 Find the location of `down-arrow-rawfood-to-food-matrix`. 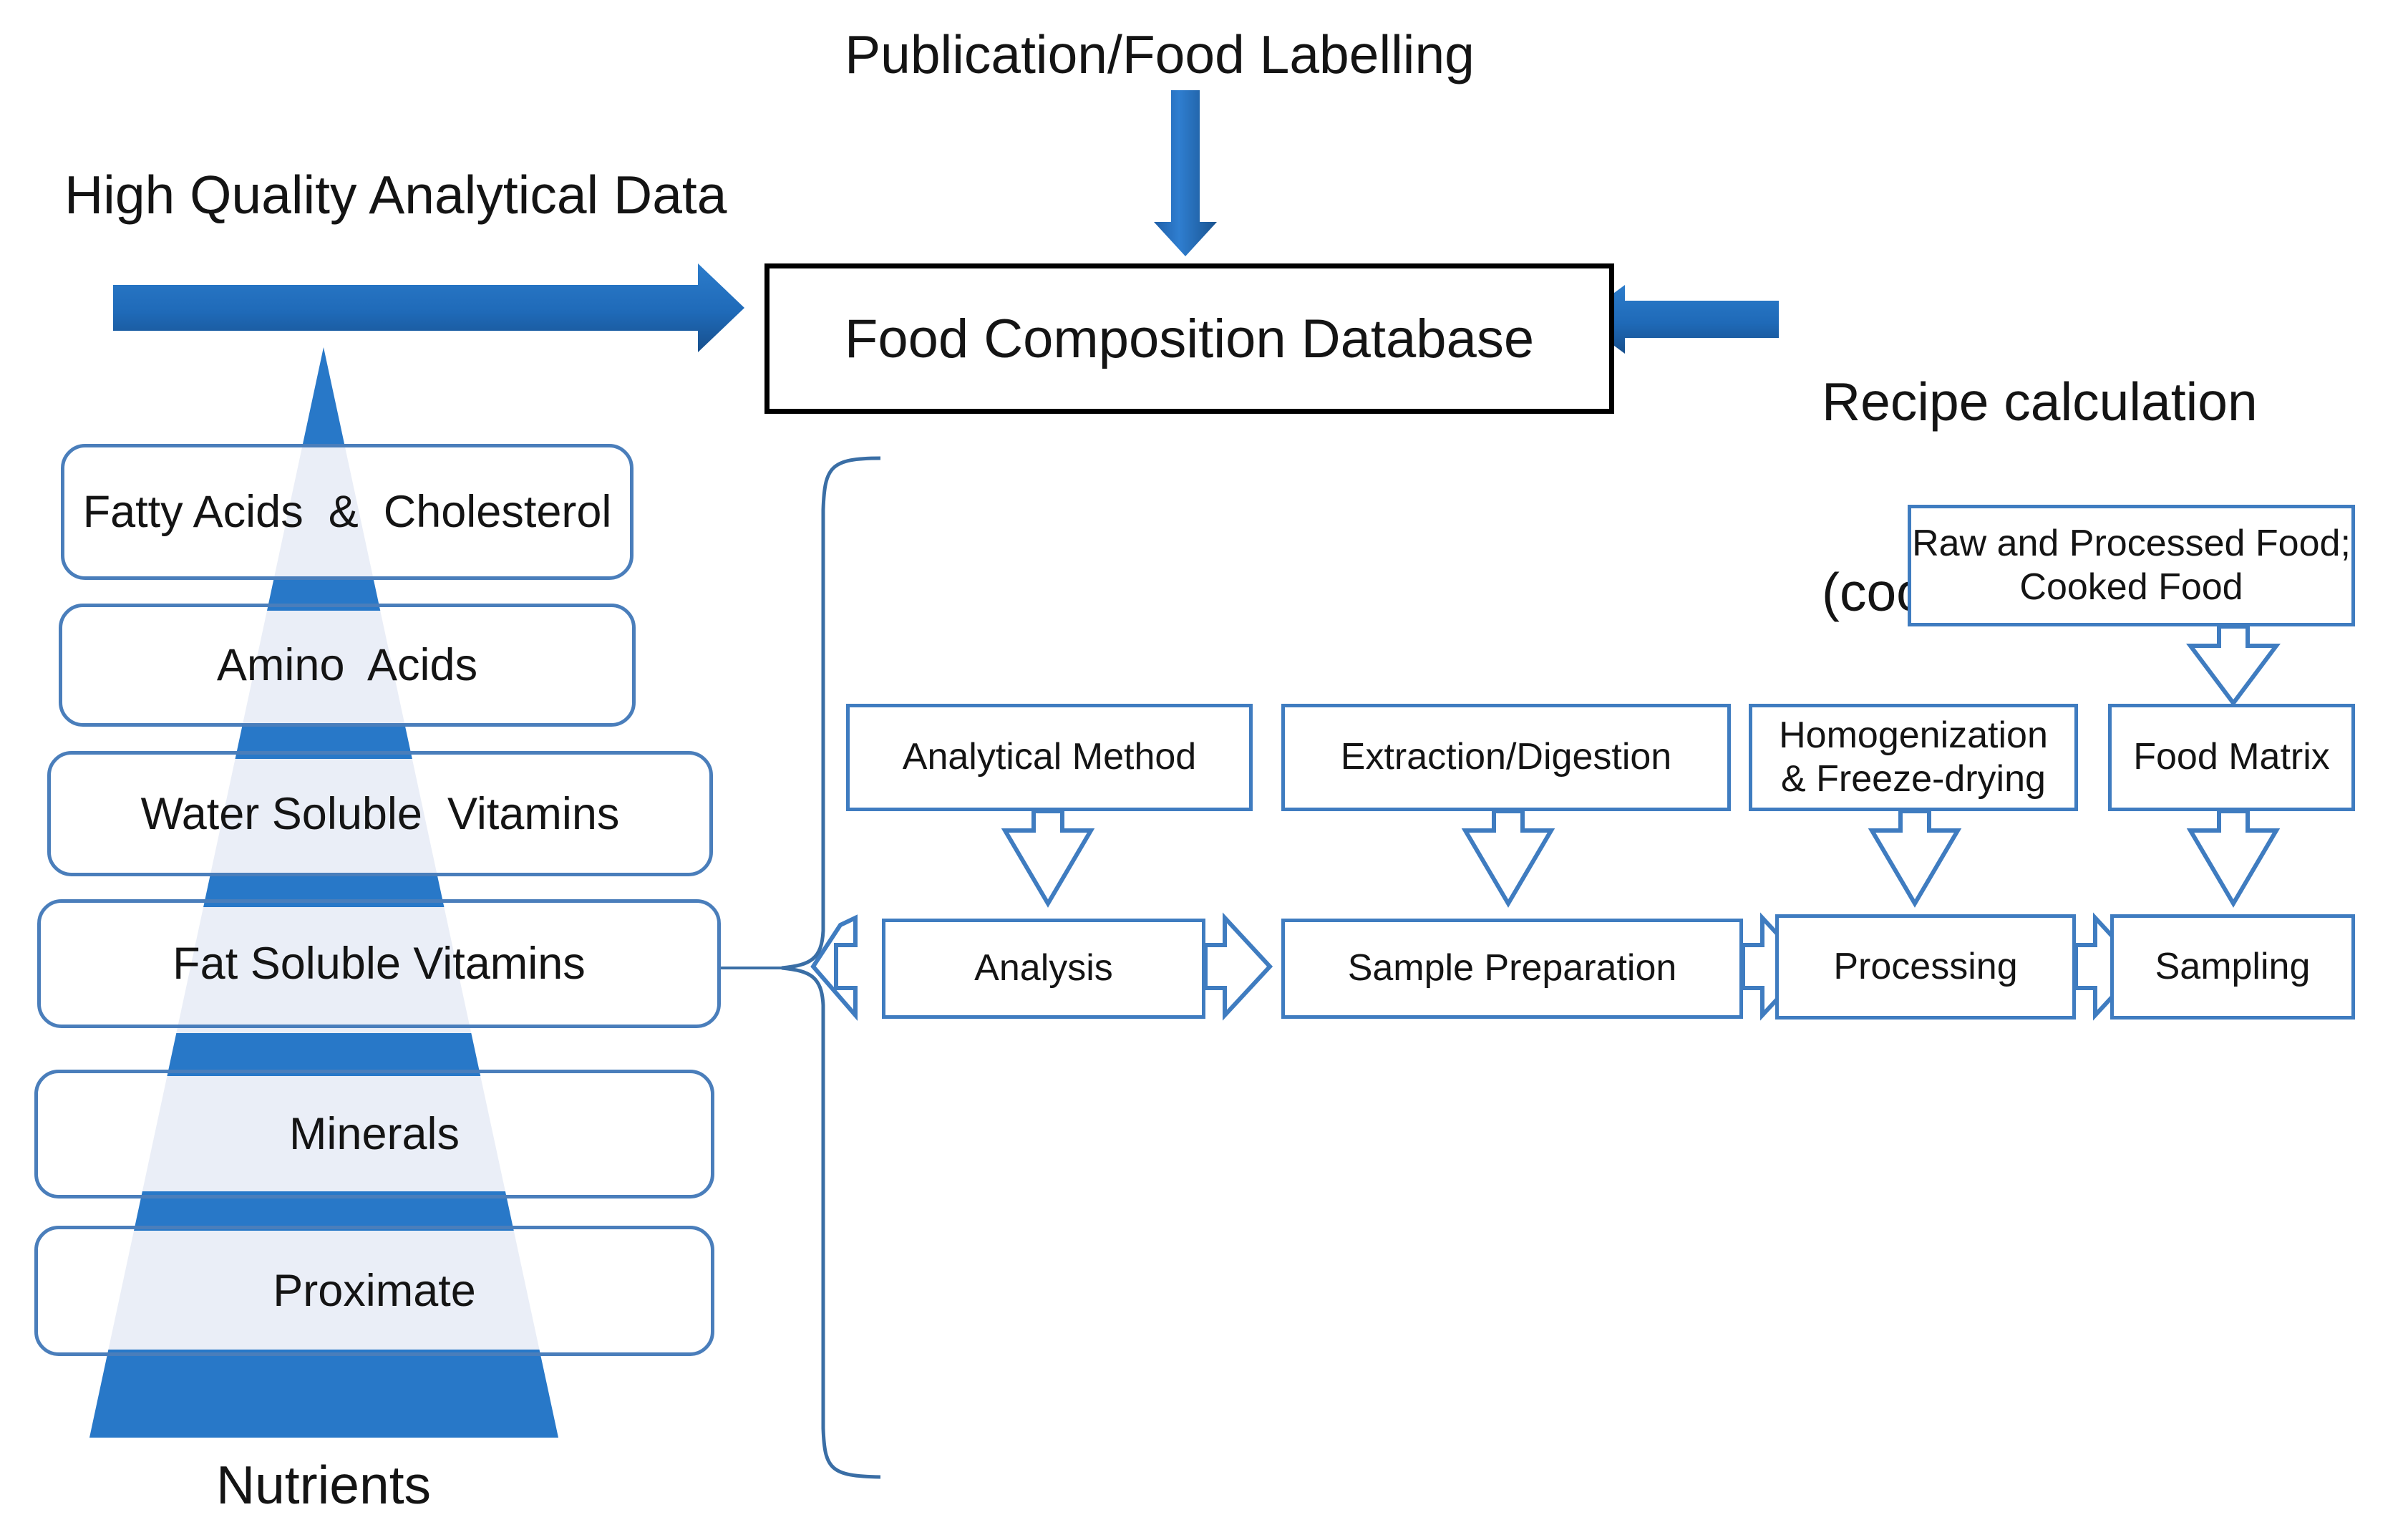

down-arrow-rawfood-to-food-matrix is located at coordinates (2234, 666).